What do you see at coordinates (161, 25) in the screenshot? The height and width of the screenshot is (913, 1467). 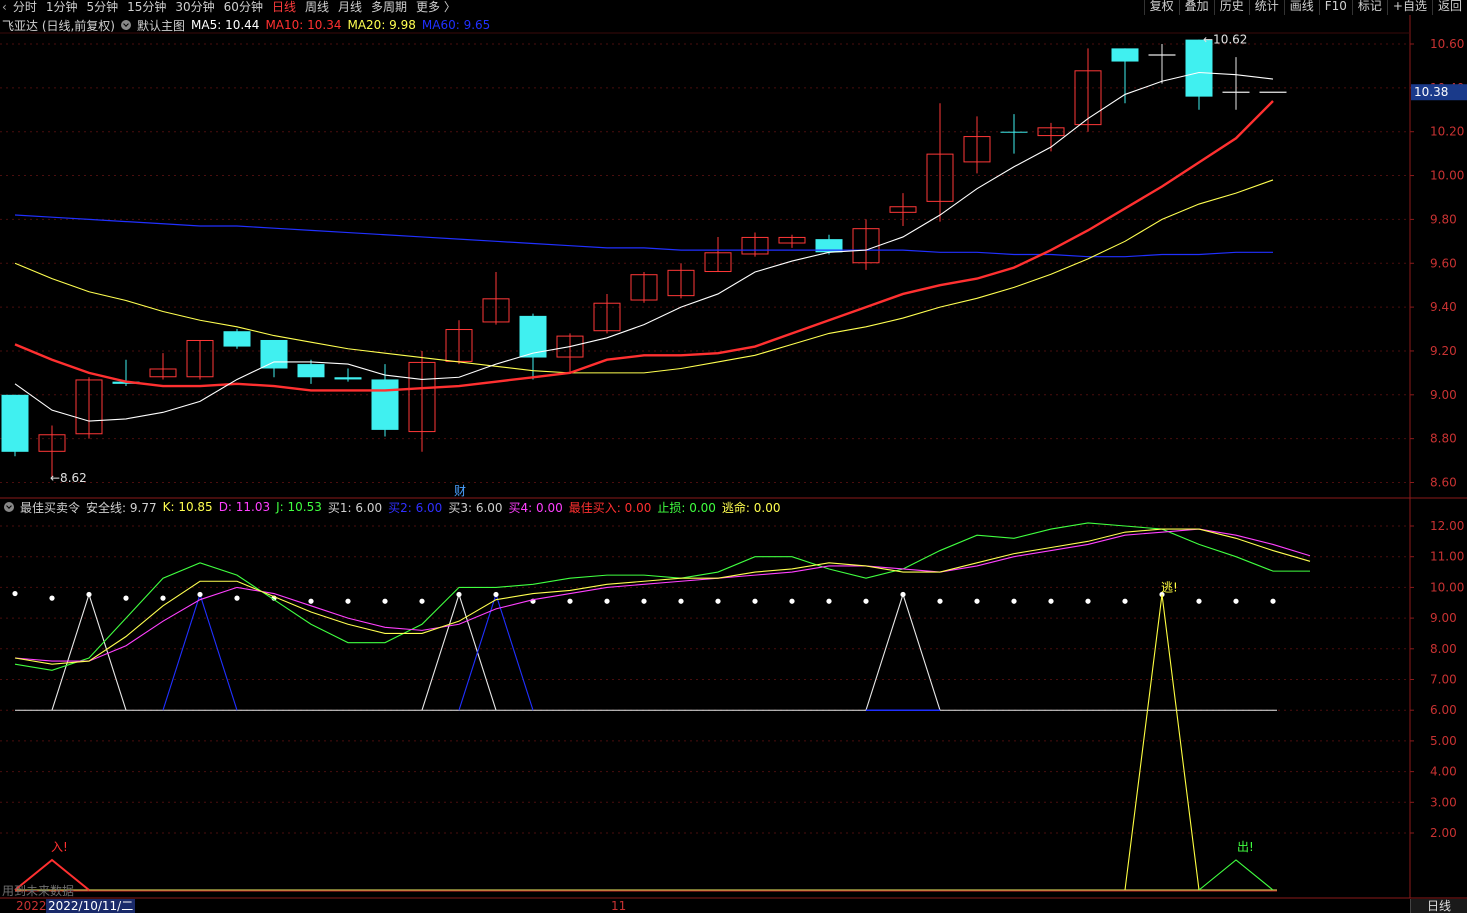 I see `chart-template: 默认主图` at bounding box center [161, 25].